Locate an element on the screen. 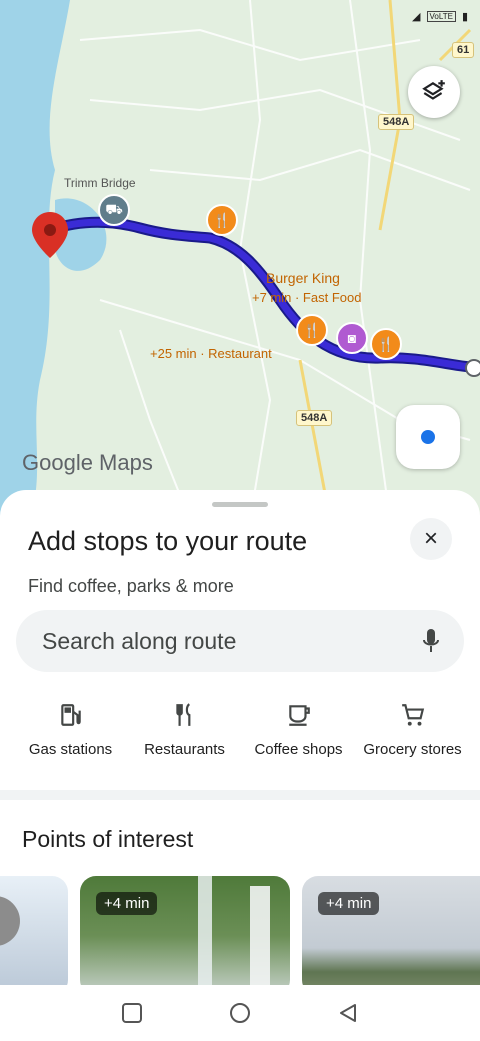  category-label: Restaurants is located at coordinates (184, 749).